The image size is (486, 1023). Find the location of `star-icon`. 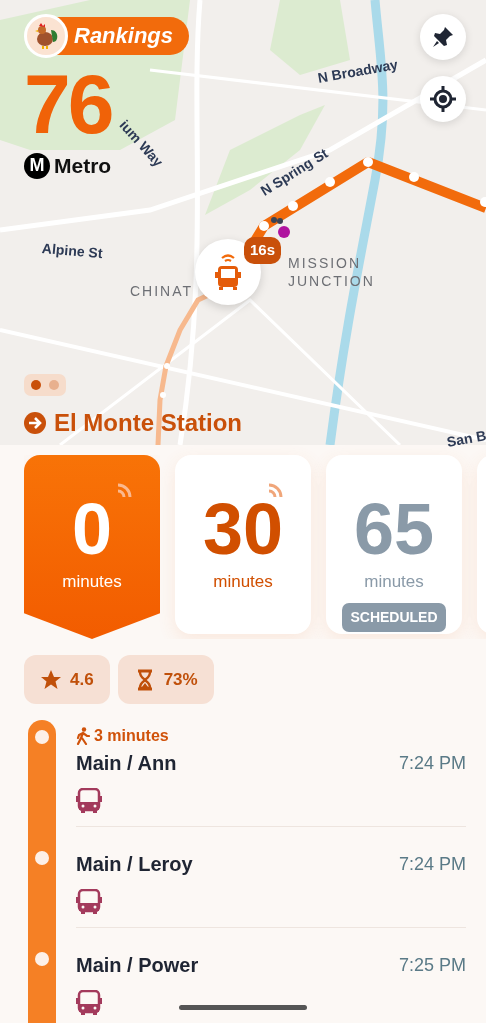

star-icon is located at coordinates (51, 679).